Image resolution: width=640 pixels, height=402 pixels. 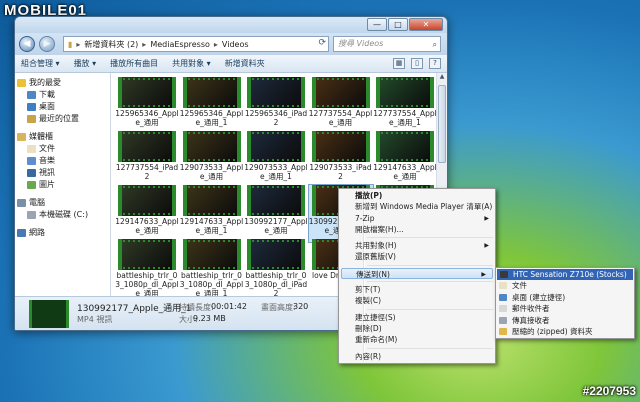 What do you see at coordinates (340, 172) in the screenshot?
I see `file-name: 129073533_iPad2` at bounding box center [340, 172].